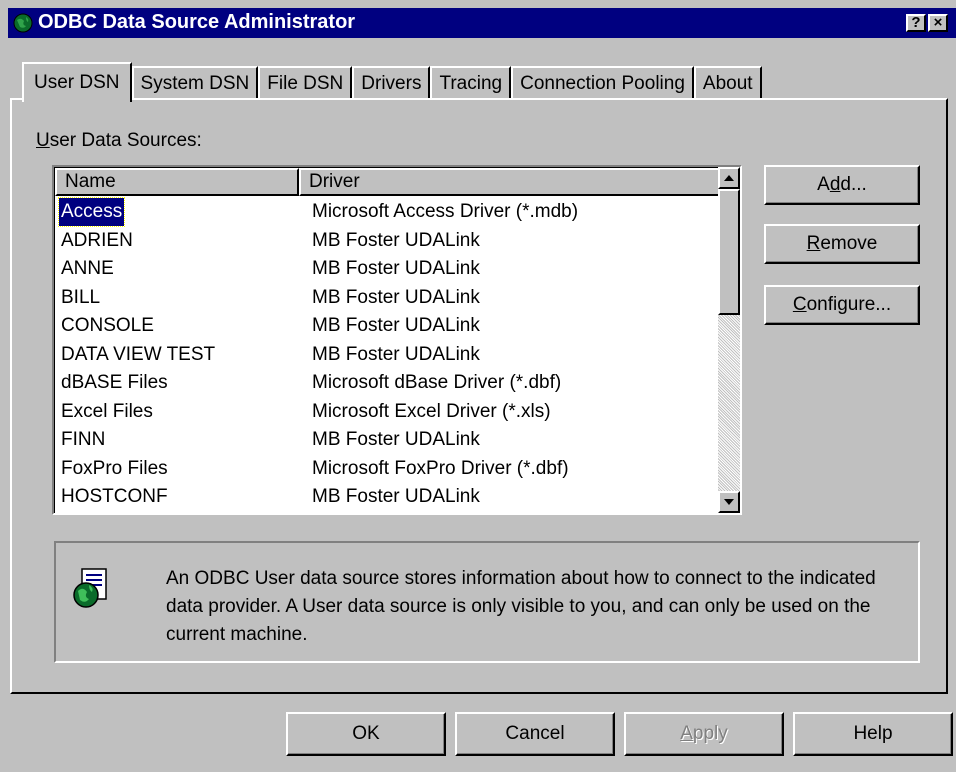 The height and width of the screenshot is (772, 956). I want to click on arrow-up-icon, so click(729, 178).